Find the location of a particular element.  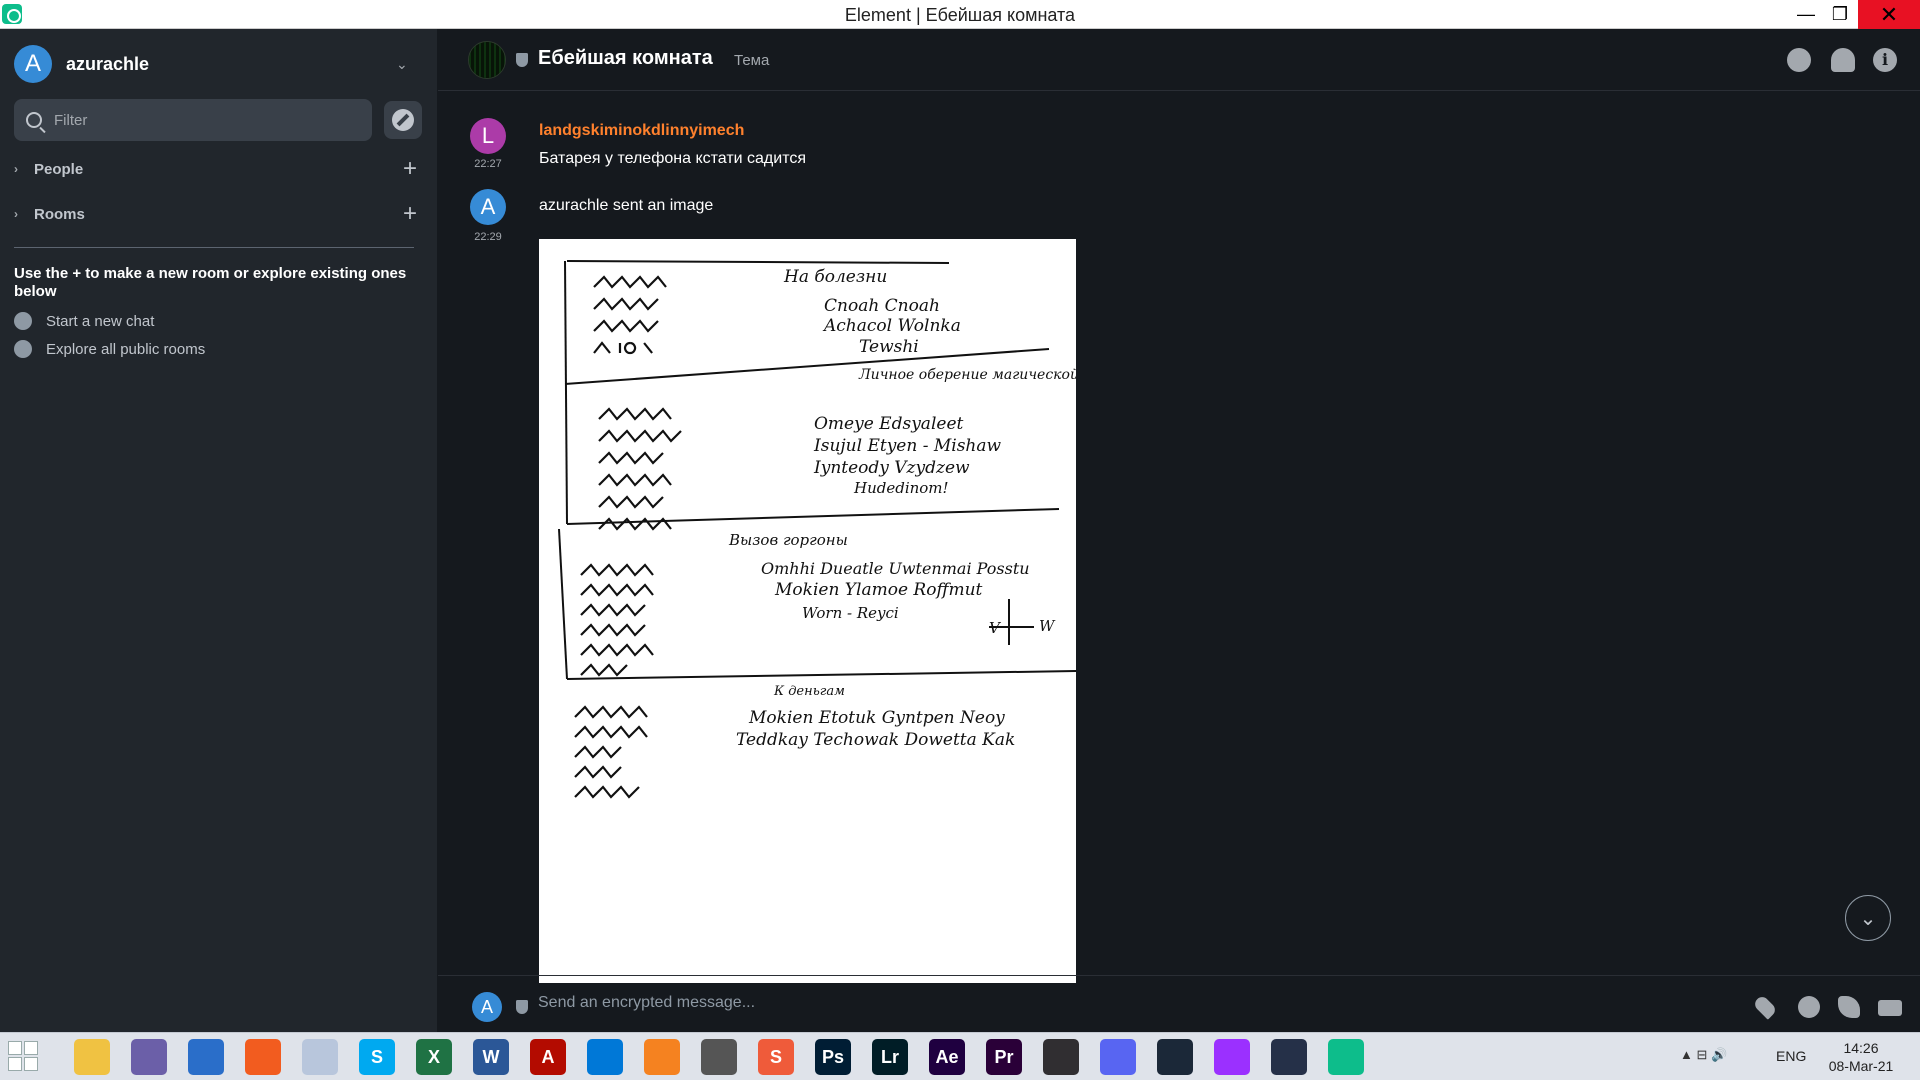

taskbar-app-globe is located at coordinates (320, 1057).